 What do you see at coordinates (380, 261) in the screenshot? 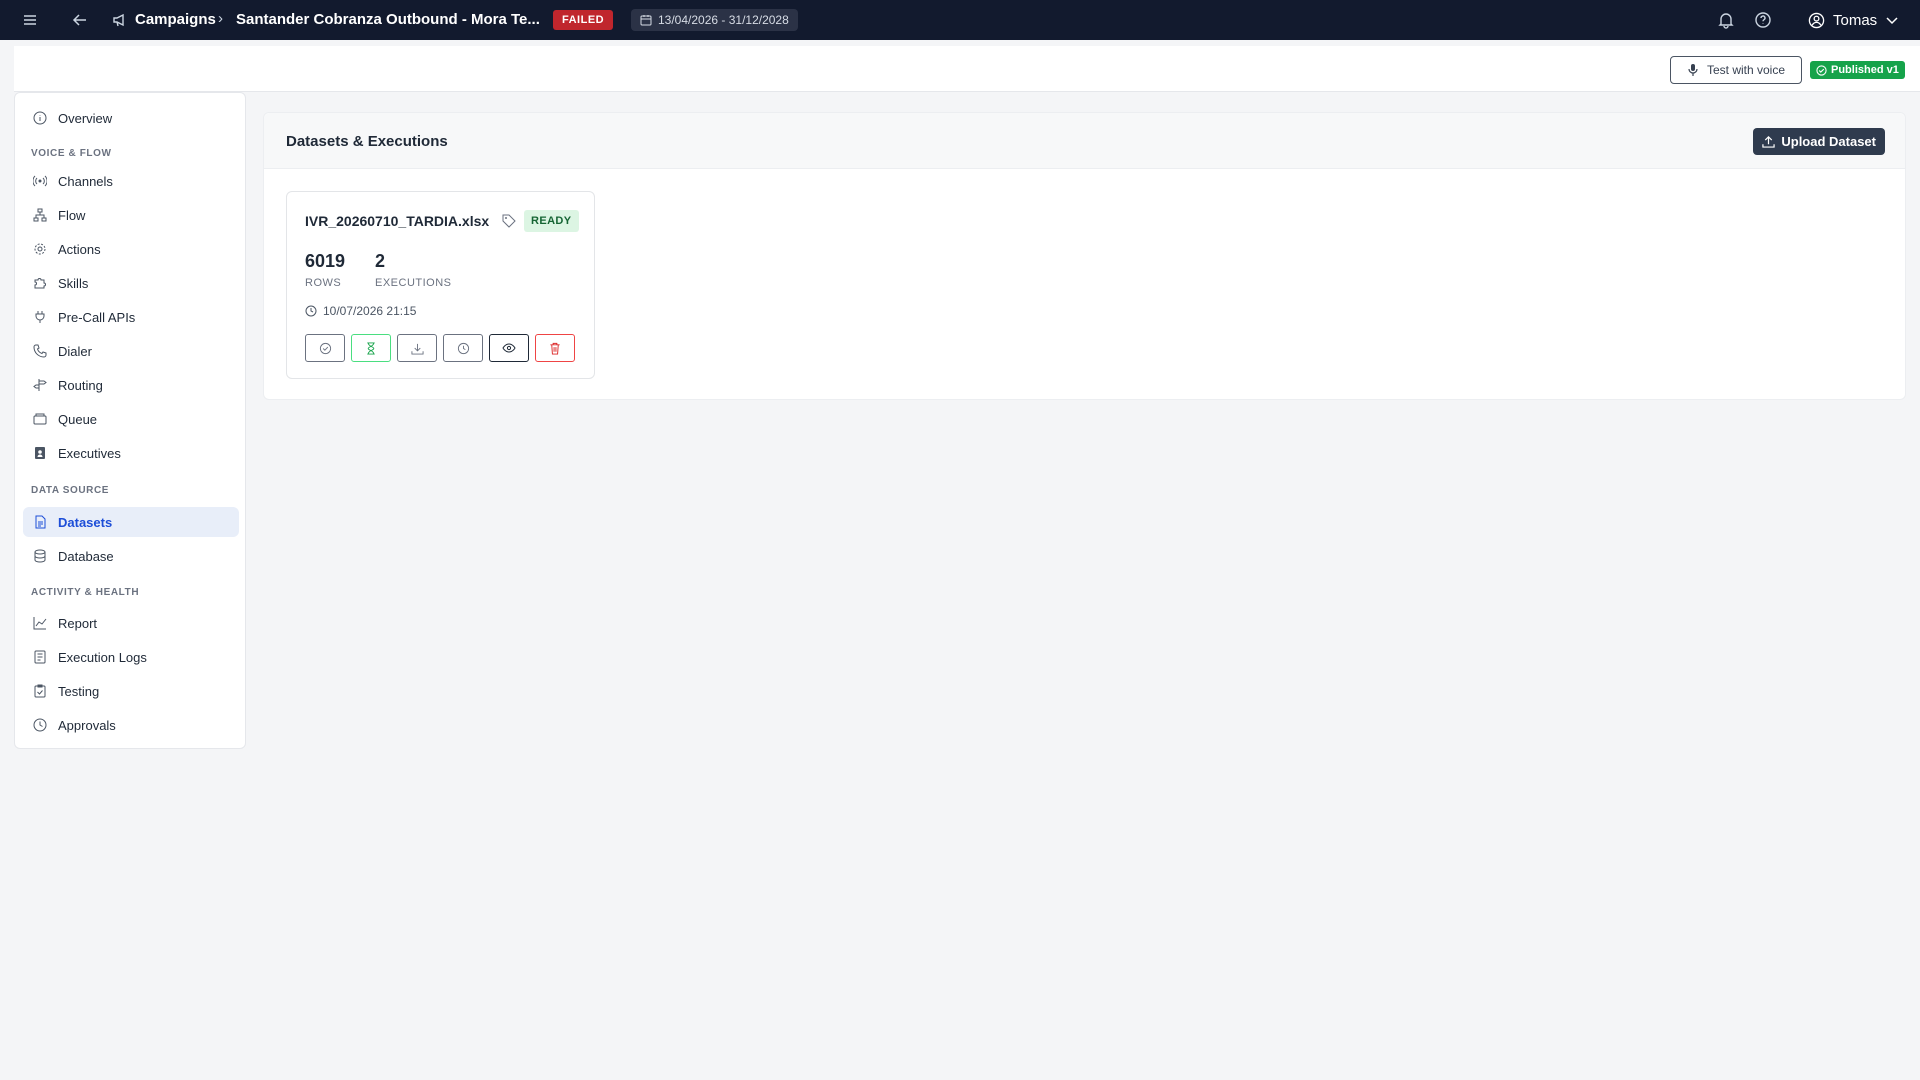
I see `executions-count: 2` at bounding box center [380, 261].